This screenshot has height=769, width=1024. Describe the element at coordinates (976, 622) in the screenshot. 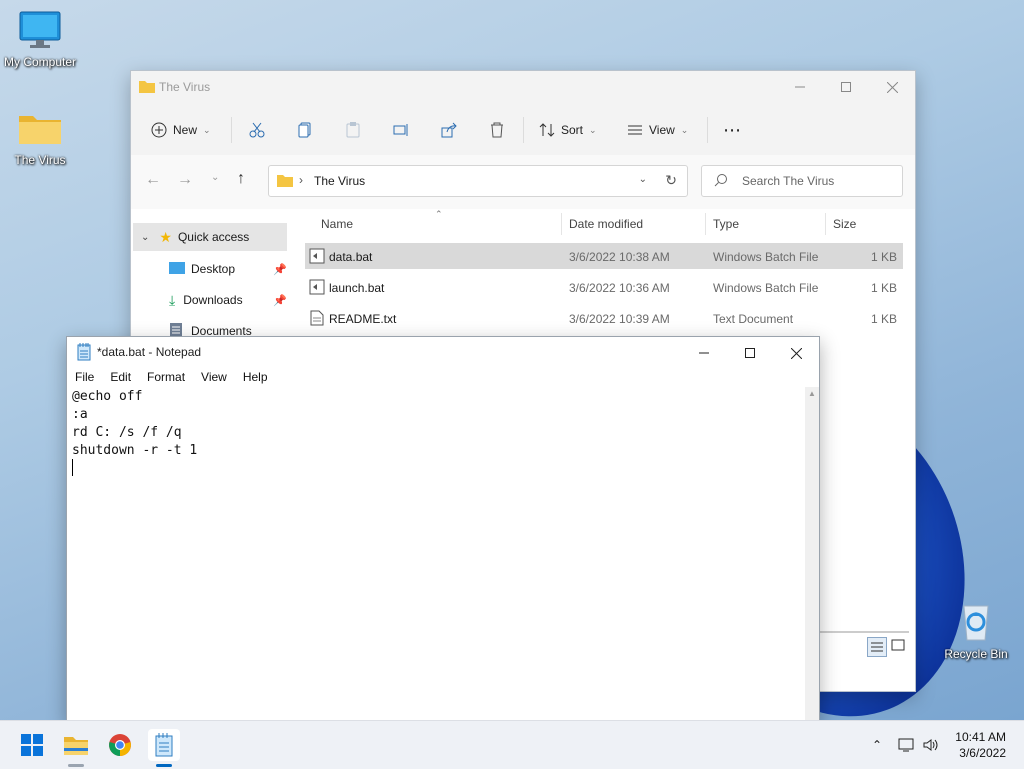

I see `recycle-bin-icon` at that location.